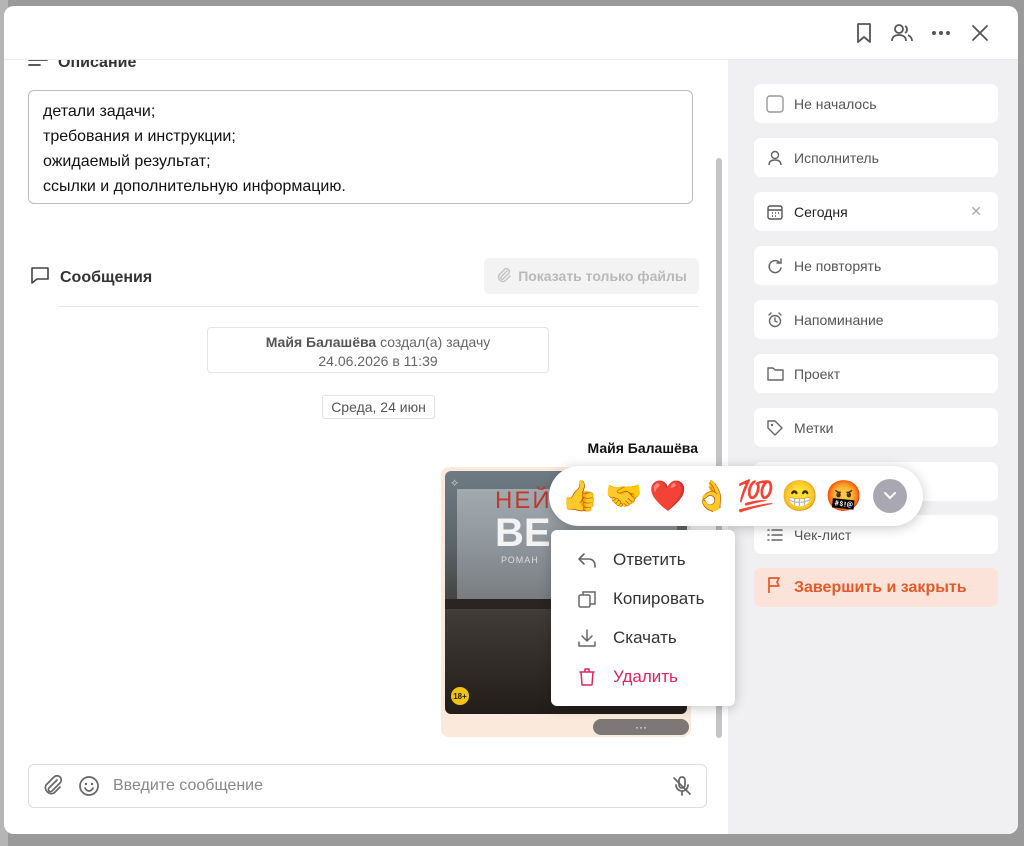 This screenshot has width=1024, height=846. Describe the element at coordinates (580, 496) in the screenshot. I see `reaction-thumbs-up: 👍` at that location.